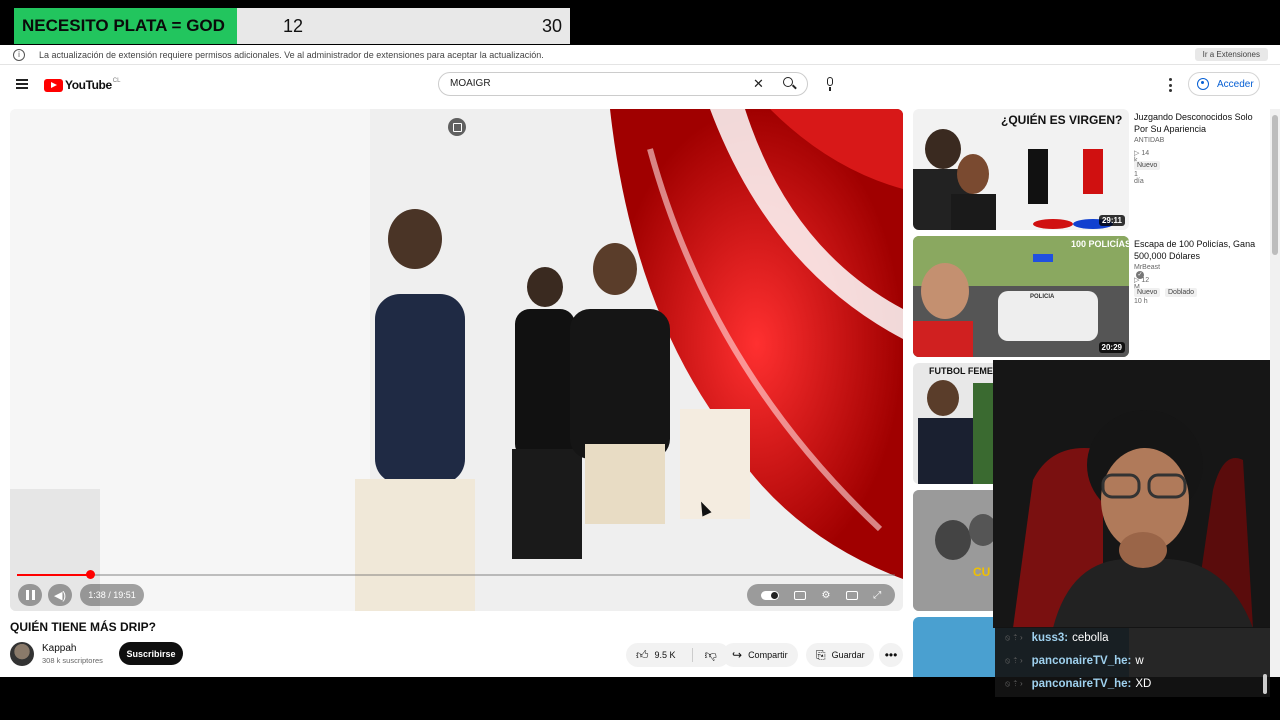 This screenshot has height=720, width=1280. Describe the element at coordinates (151, 653) in the screenshot. I see `subscribe-button: Suscribirse` at that location.